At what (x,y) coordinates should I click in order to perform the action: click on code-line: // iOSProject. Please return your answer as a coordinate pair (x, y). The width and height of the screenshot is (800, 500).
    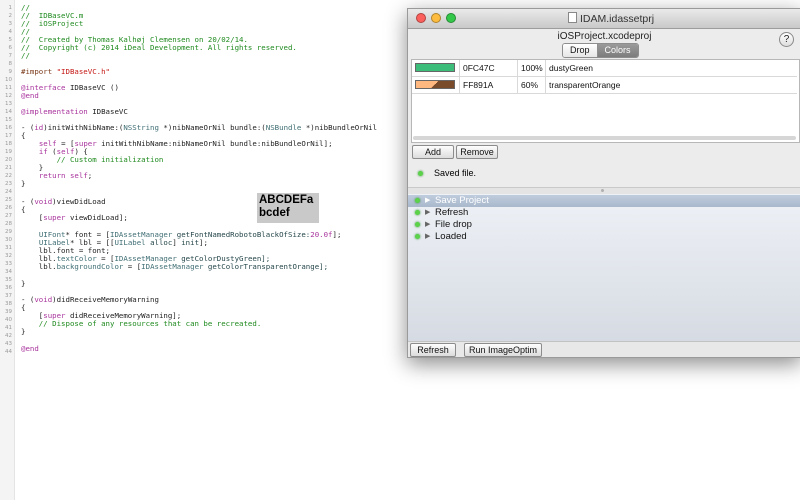
    Looking at the image, I should click on (52, 23).